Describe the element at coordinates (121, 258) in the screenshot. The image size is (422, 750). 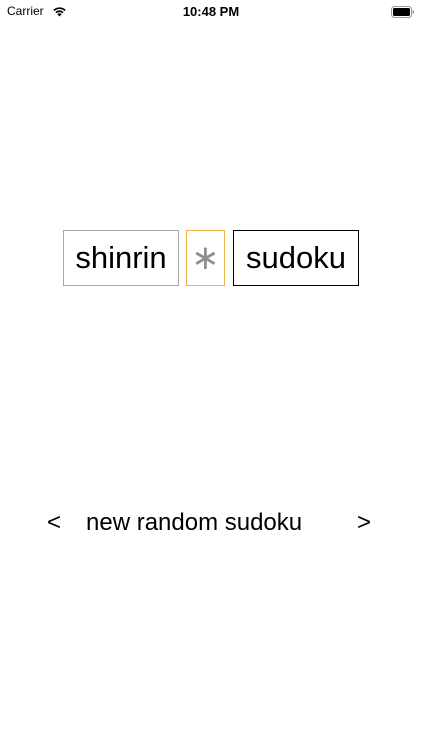
I see `title-tile-shinrin: shinrin` at that location.